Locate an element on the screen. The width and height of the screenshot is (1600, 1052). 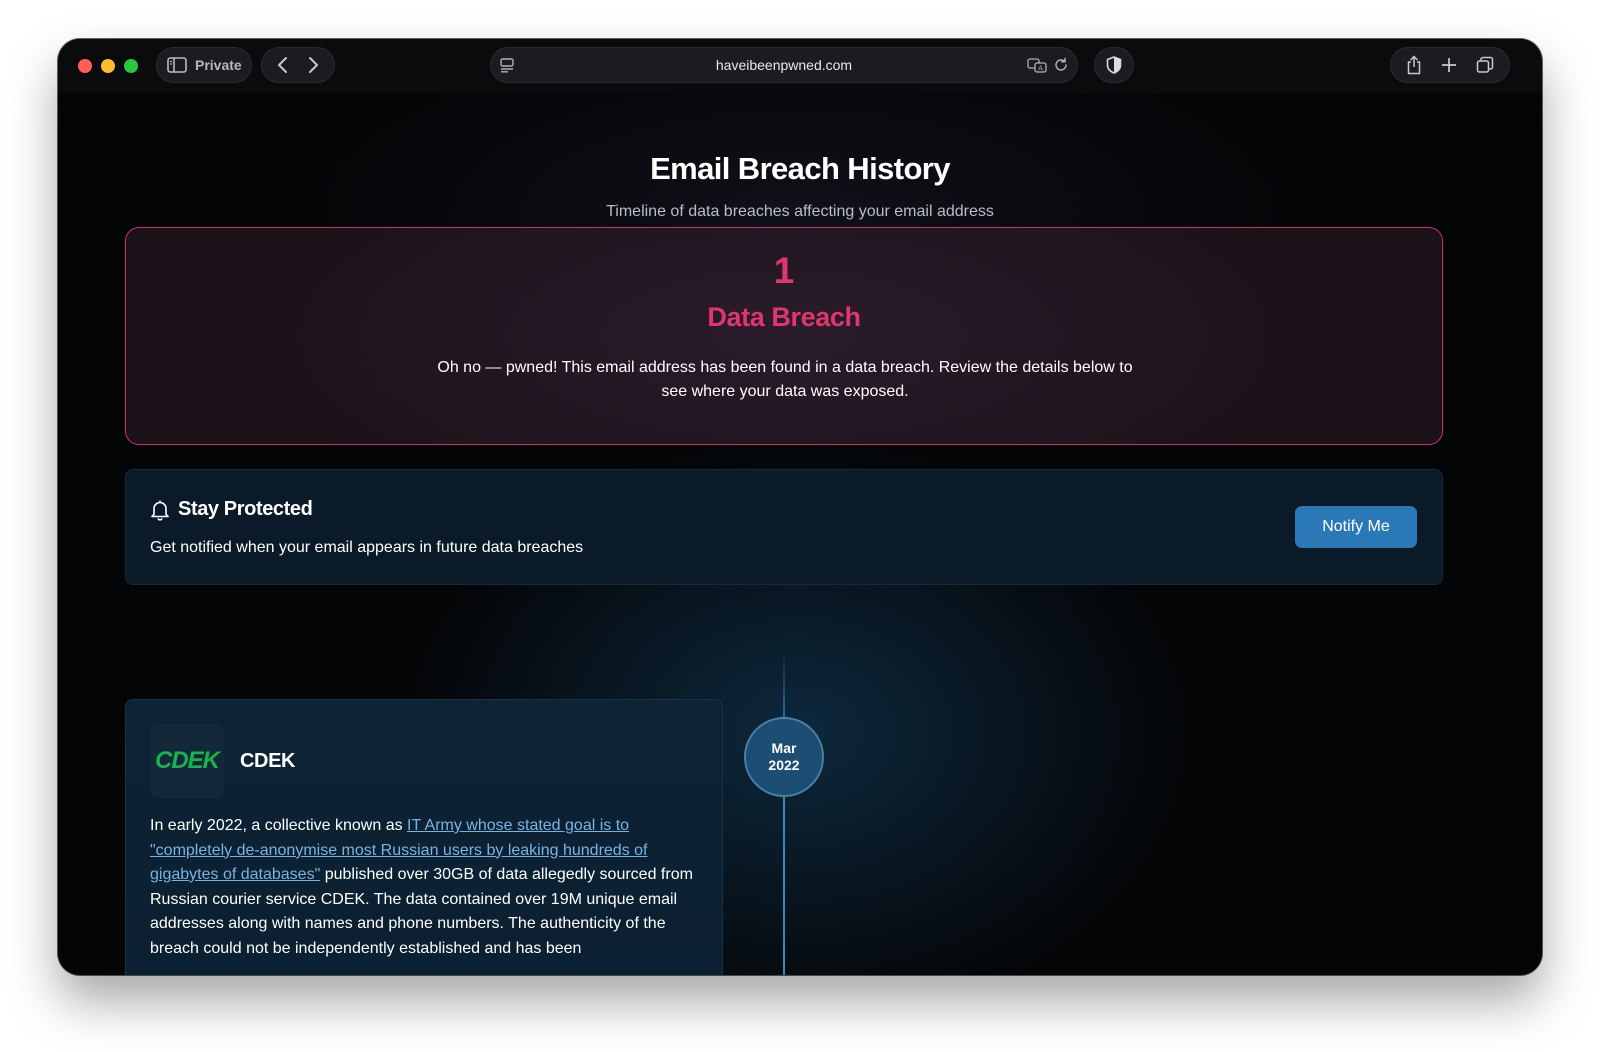
cdek-logo-text: CDEK is located at coordinates (187, 760).